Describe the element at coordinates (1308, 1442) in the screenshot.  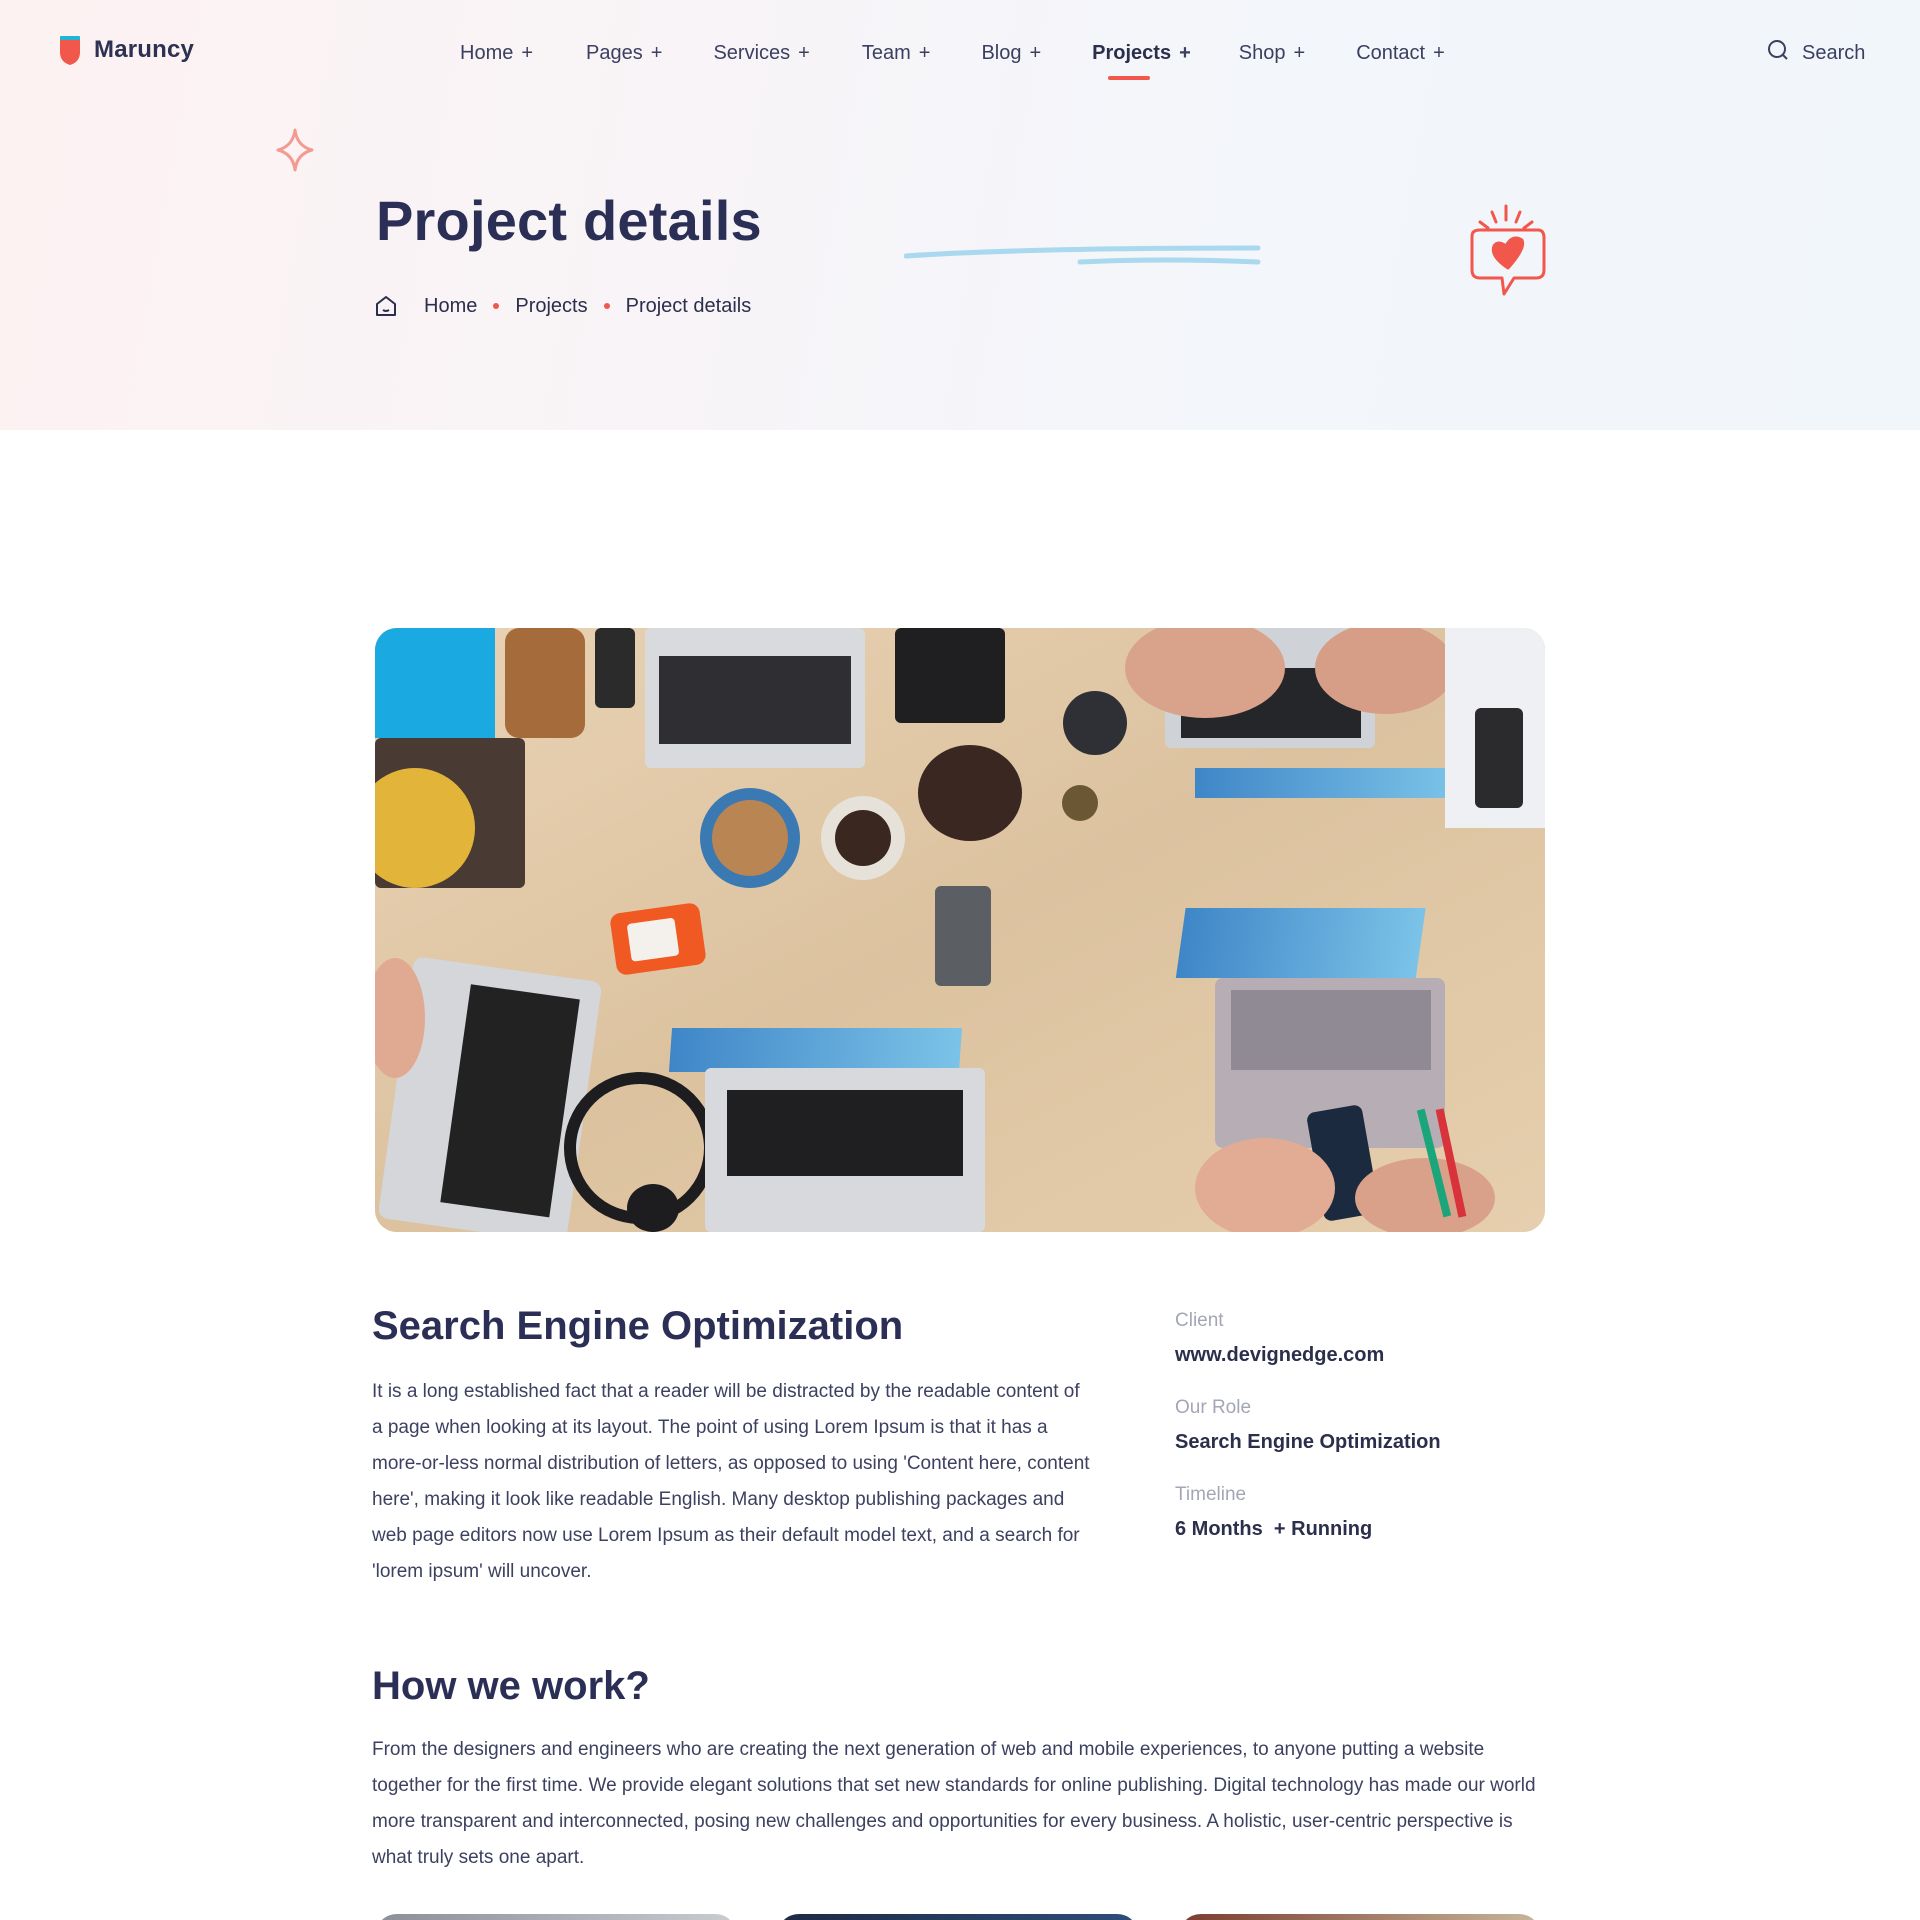
I see `meta-value: Search Engine Optimization` at that location.